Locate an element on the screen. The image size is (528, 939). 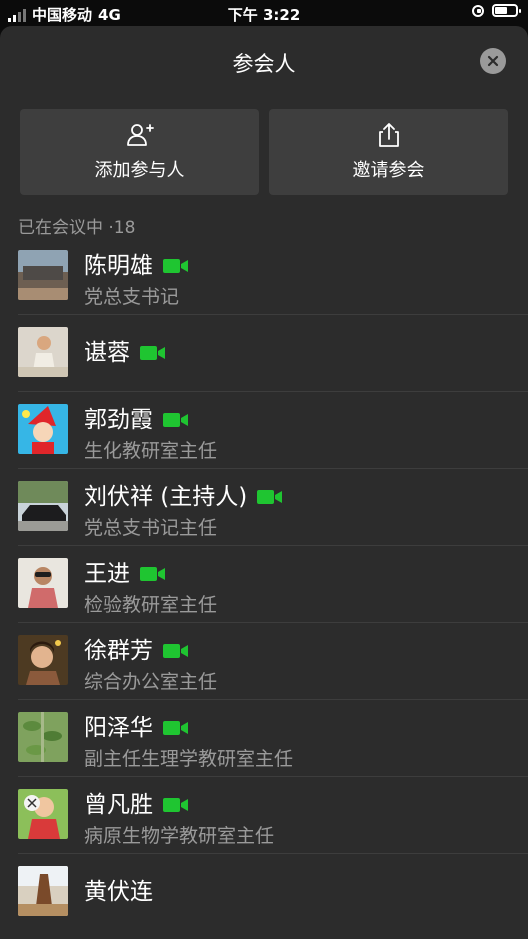
name-line: 徐群芳 is located at coordinates (136, 651).